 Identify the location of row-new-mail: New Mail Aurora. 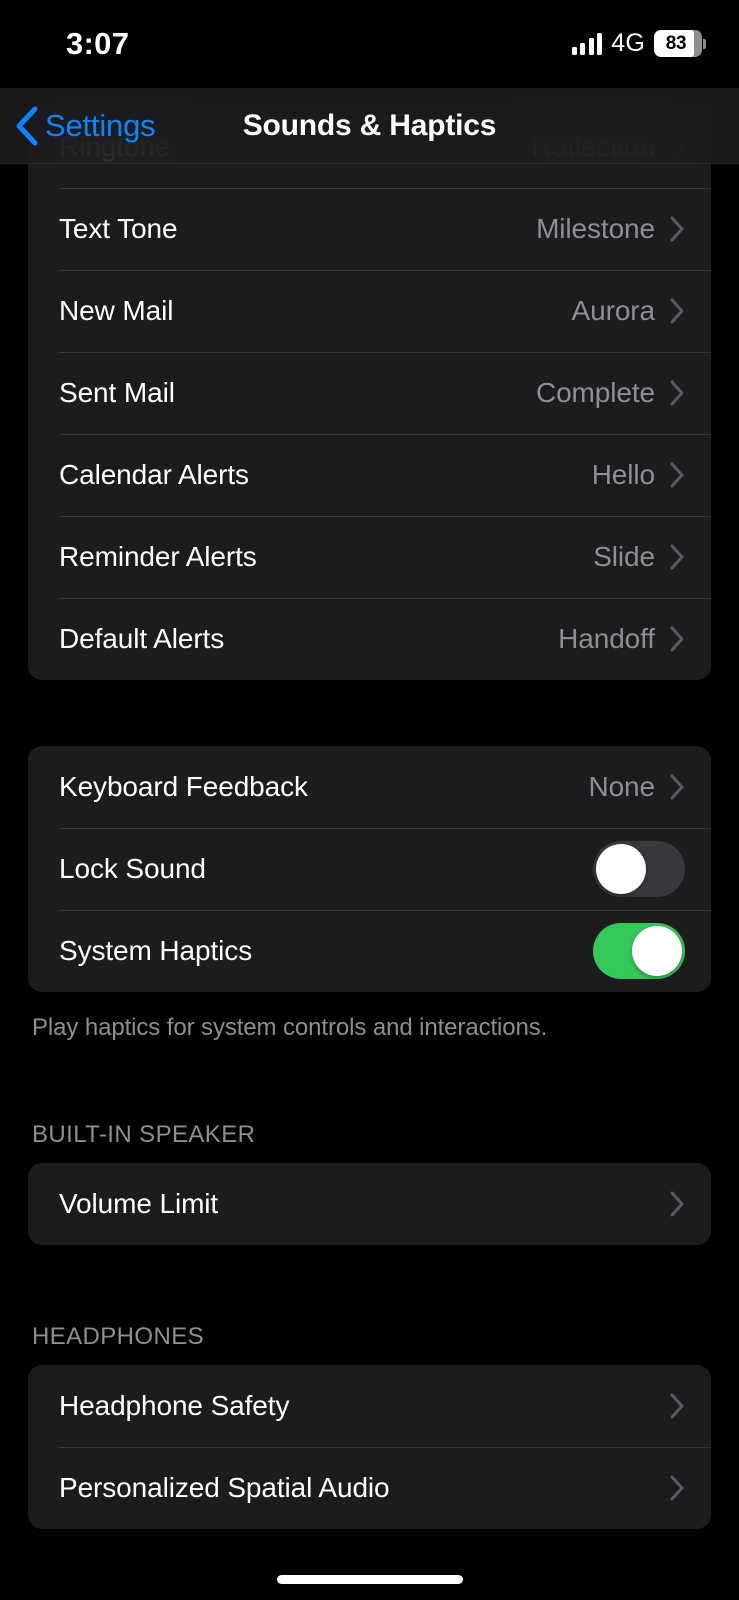
(369, 311).